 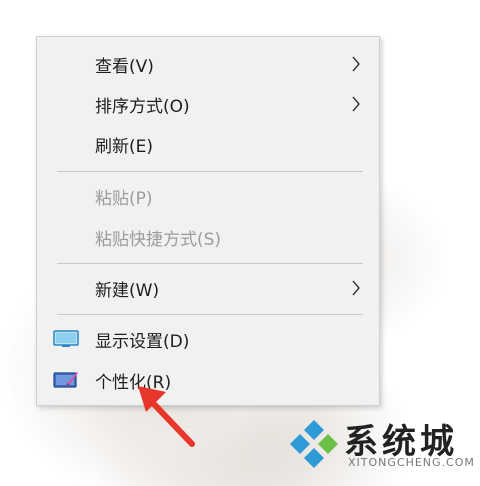 I want to click on menu-item-refresh: 刷新(E), so click(x=208, y=144).